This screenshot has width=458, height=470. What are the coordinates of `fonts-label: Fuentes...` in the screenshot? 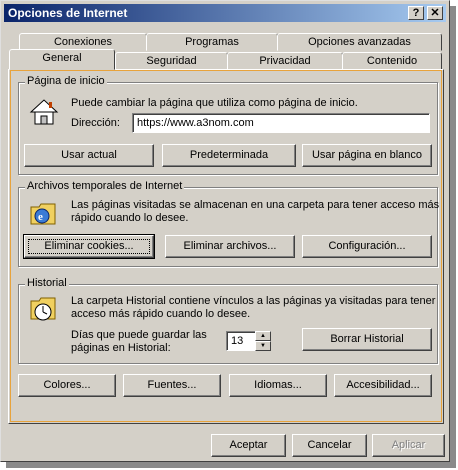 It's located at (172, 385).